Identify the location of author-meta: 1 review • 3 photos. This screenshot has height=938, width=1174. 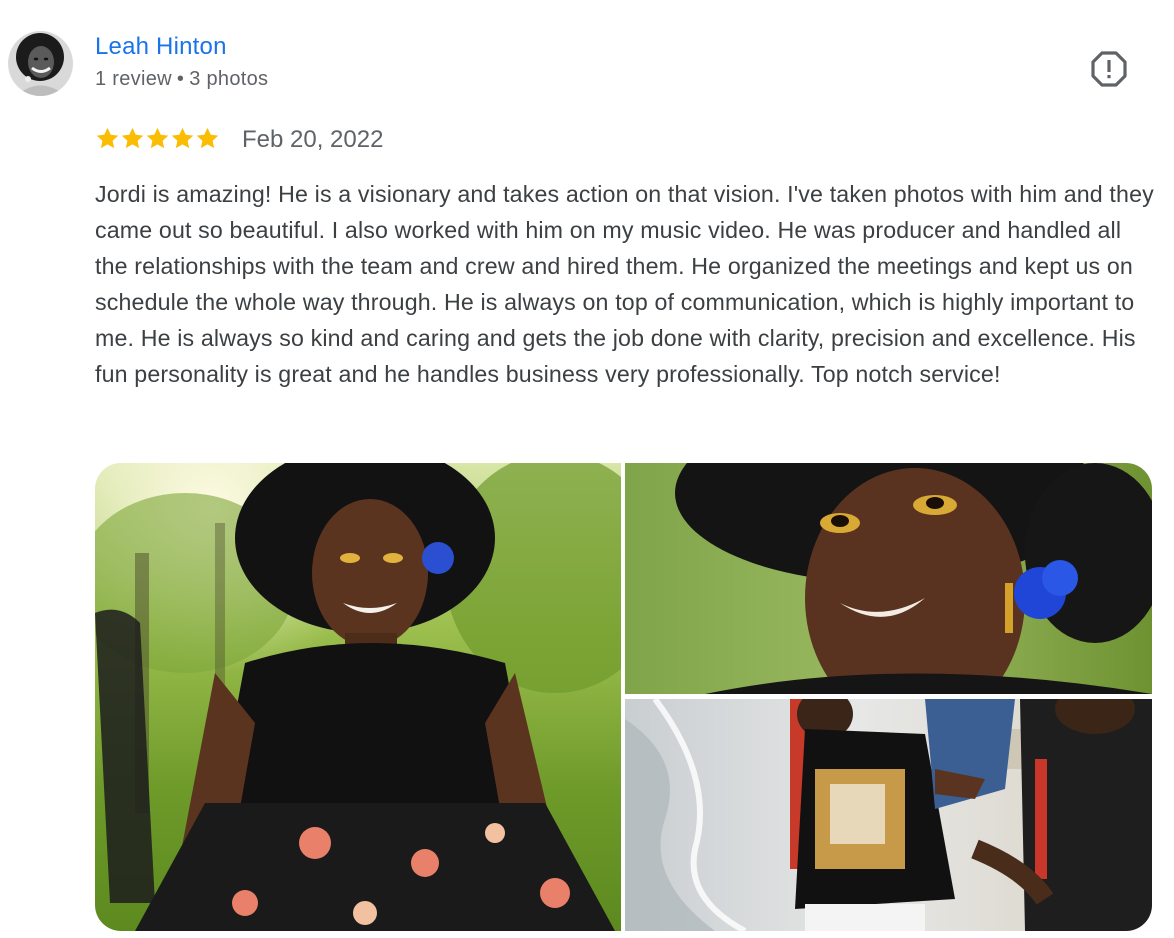
(181, 79).